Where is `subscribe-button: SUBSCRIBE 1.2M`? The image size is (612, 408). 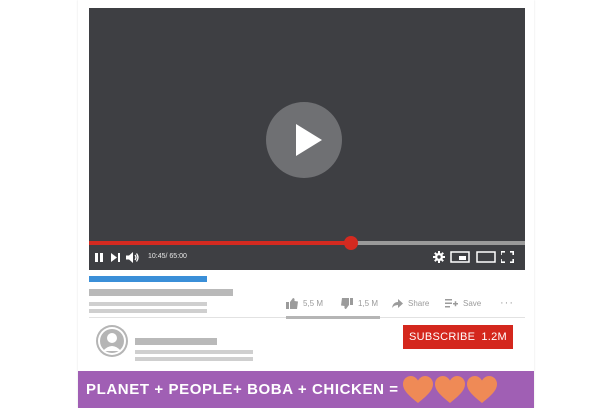 subscribe-button: SUBSCRIBE 1.2M is located at coordinates (458, 337).